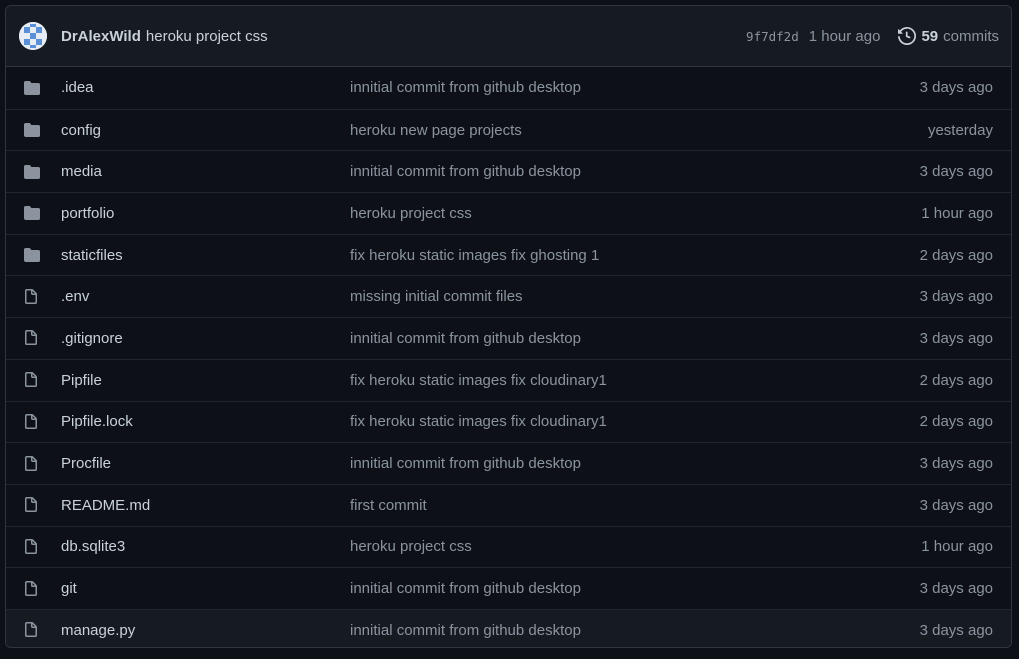  Describe the element at coordinates (960, 130) in the screenshot. I see `file-commit-time: yesterday` at that location.